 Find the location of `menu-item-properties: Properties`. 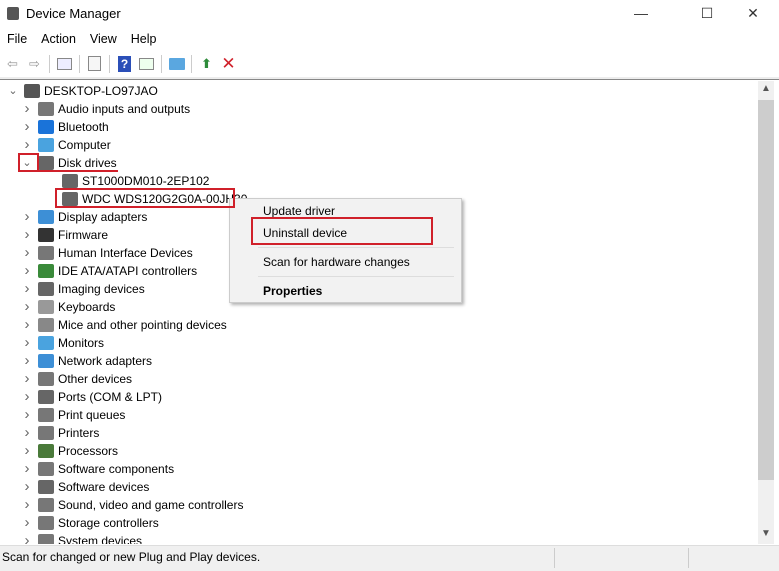

menu-item-properties: Properties is located at coordinates (292, 291).